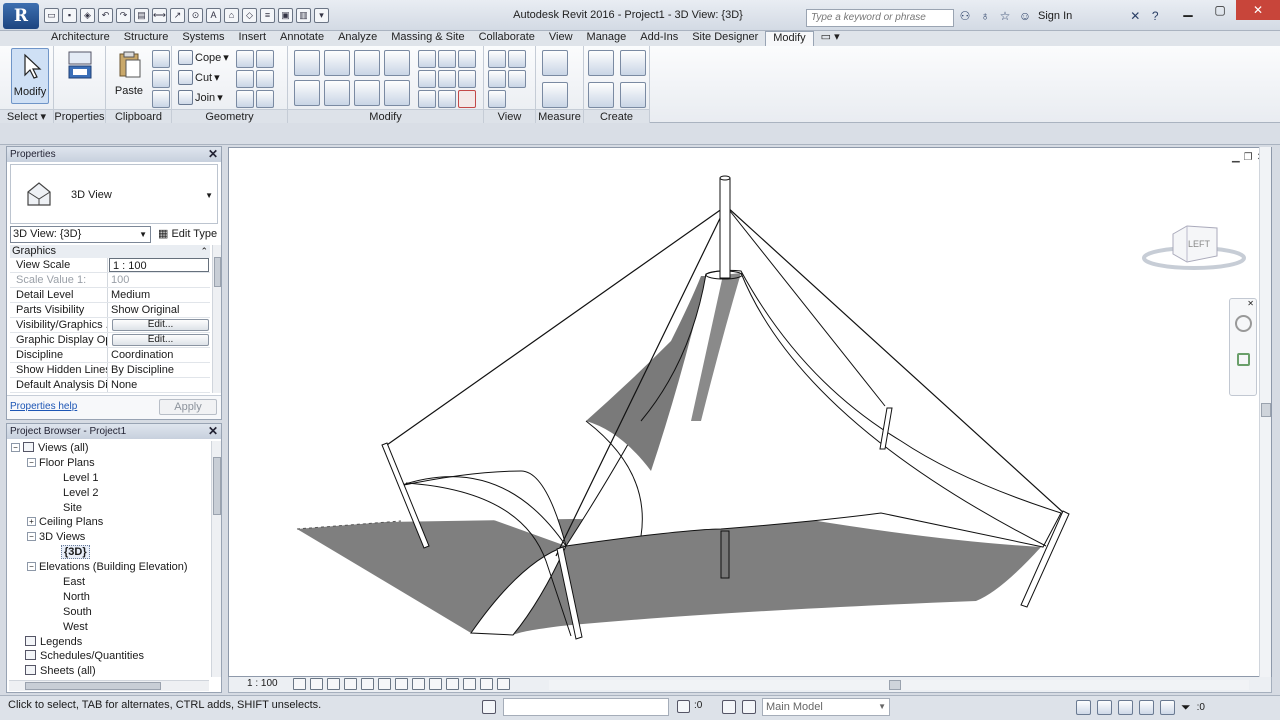 This screenshot has height=720, width=1280. Describe the element at coordinates (87, 15) in the screenshot. I see `sync-icon: ◈` at that location.